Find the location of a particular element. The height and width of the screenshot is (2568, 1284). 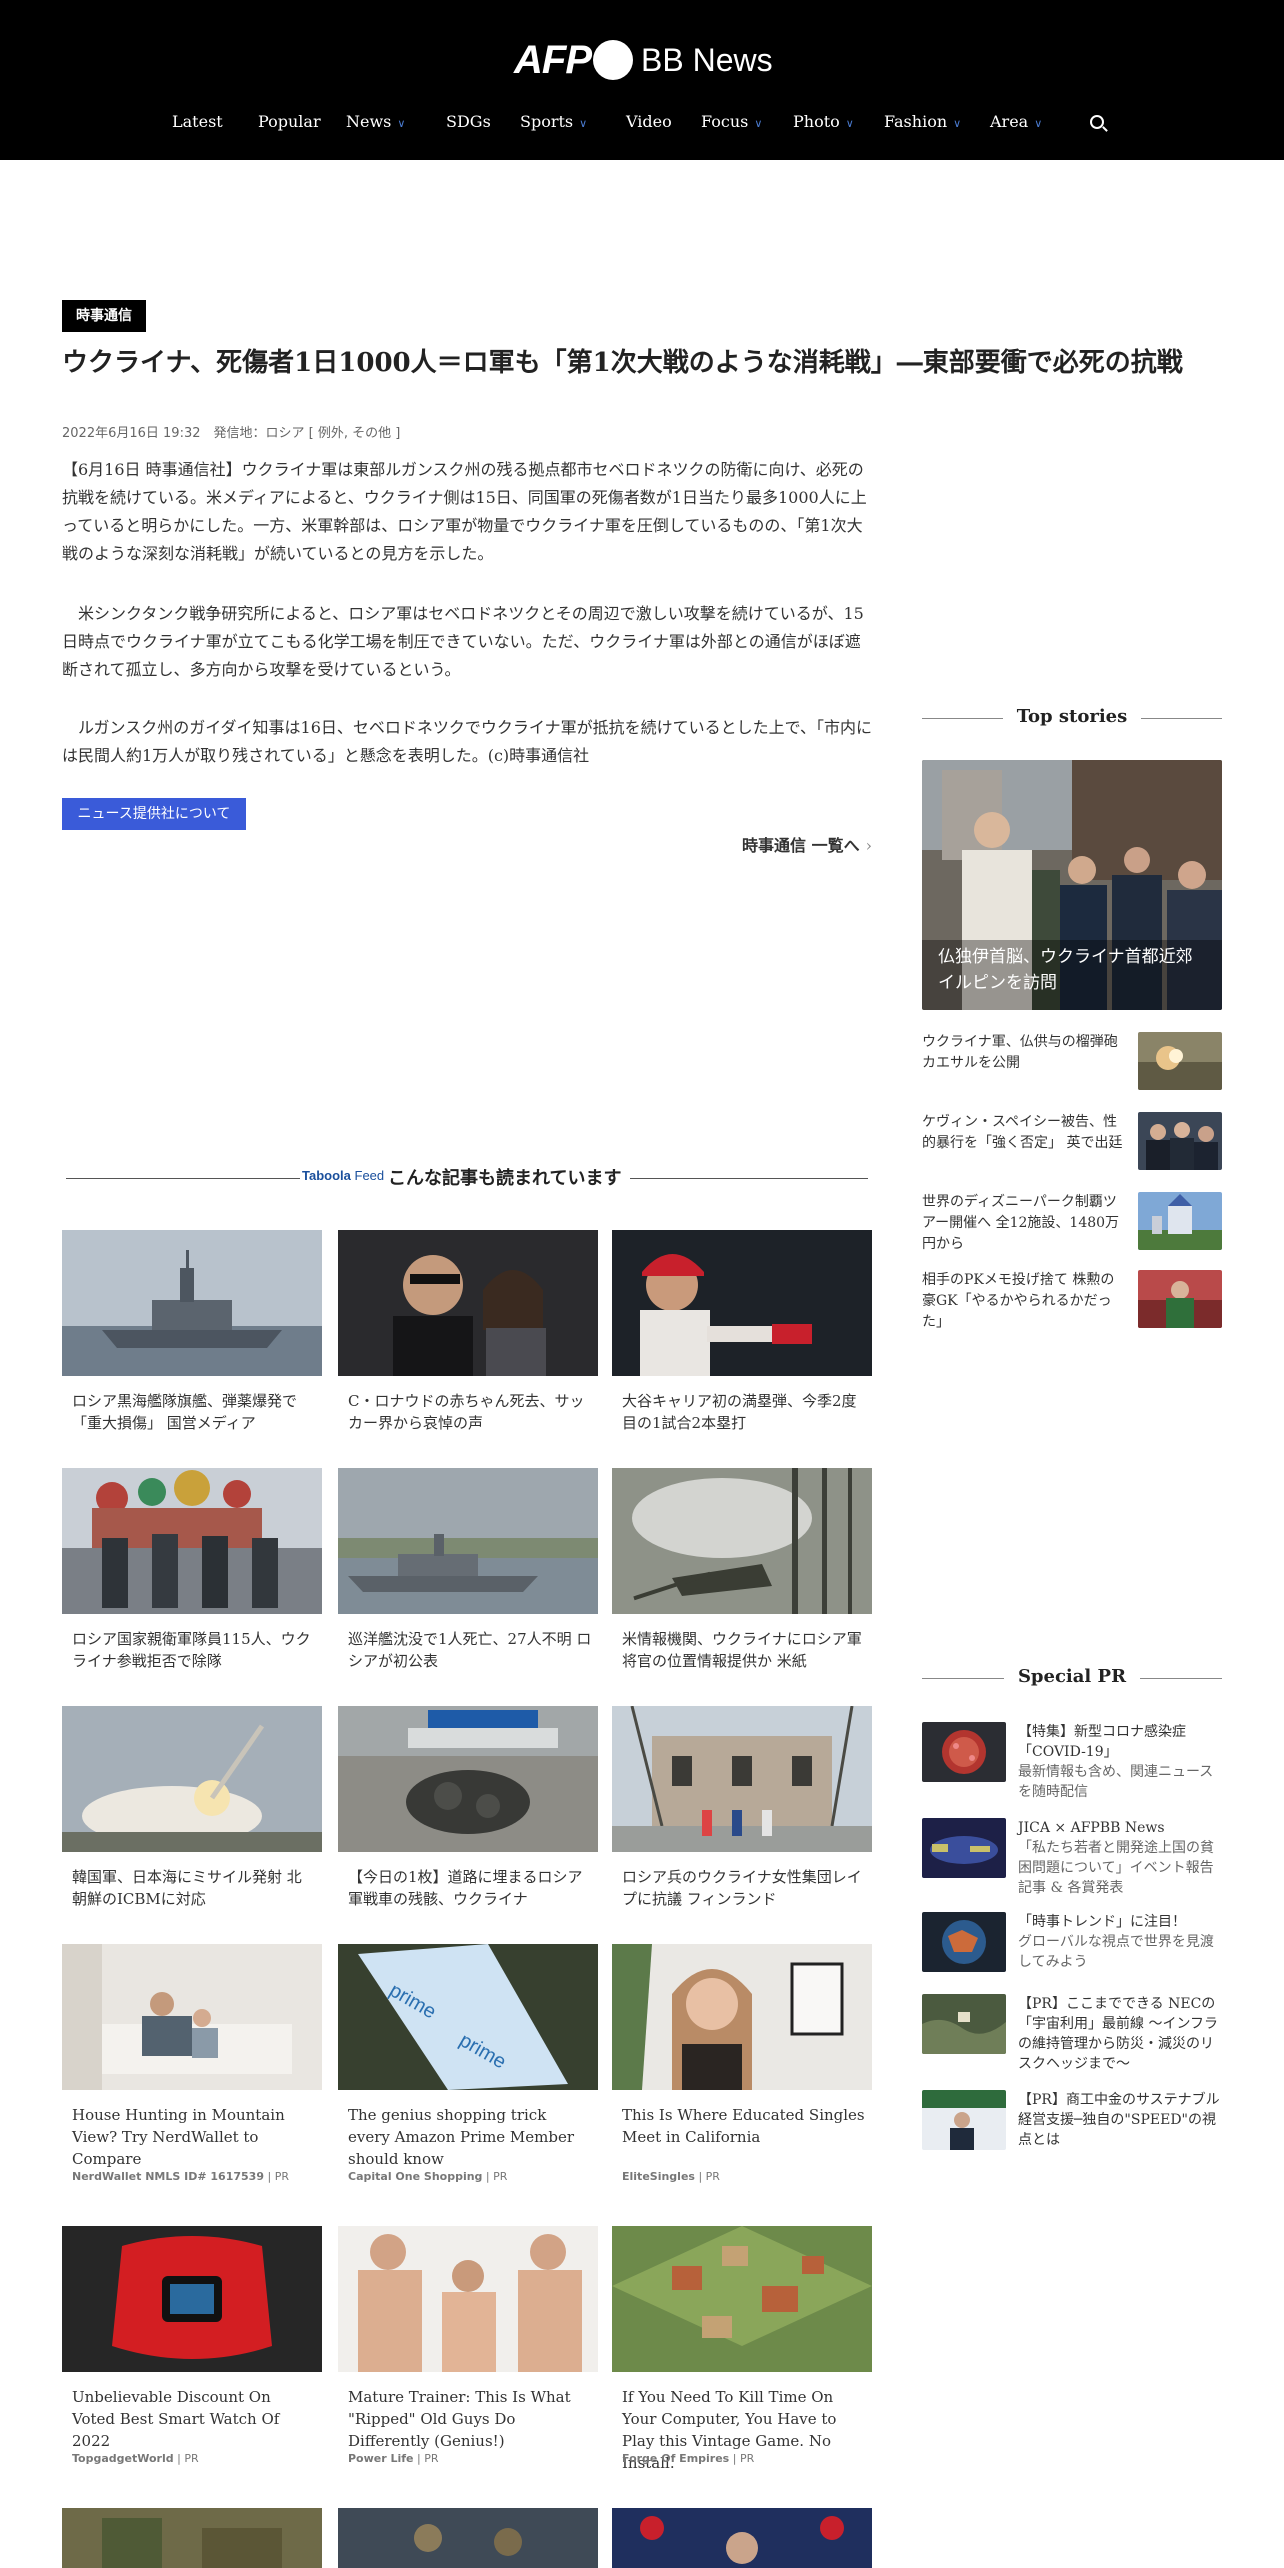

card-caption: ロシア黒海艦隊旗艦、弾薬爆発で「重大損傷」 国営メディア is located at coordinates (185, 1412).